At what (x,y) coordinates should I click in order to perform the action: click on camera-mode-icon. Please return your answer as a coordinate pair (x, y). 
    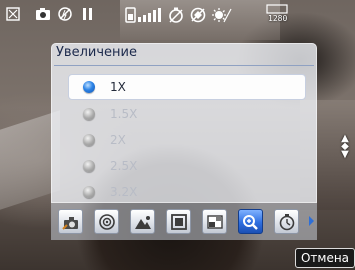
    Looking at the image, I should click on (43, 16).